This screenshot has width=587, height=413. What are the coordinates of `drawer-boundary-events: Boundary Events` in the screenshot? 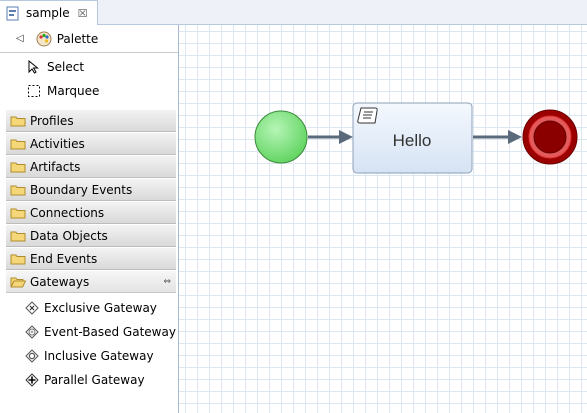 It's located at (91, 190).